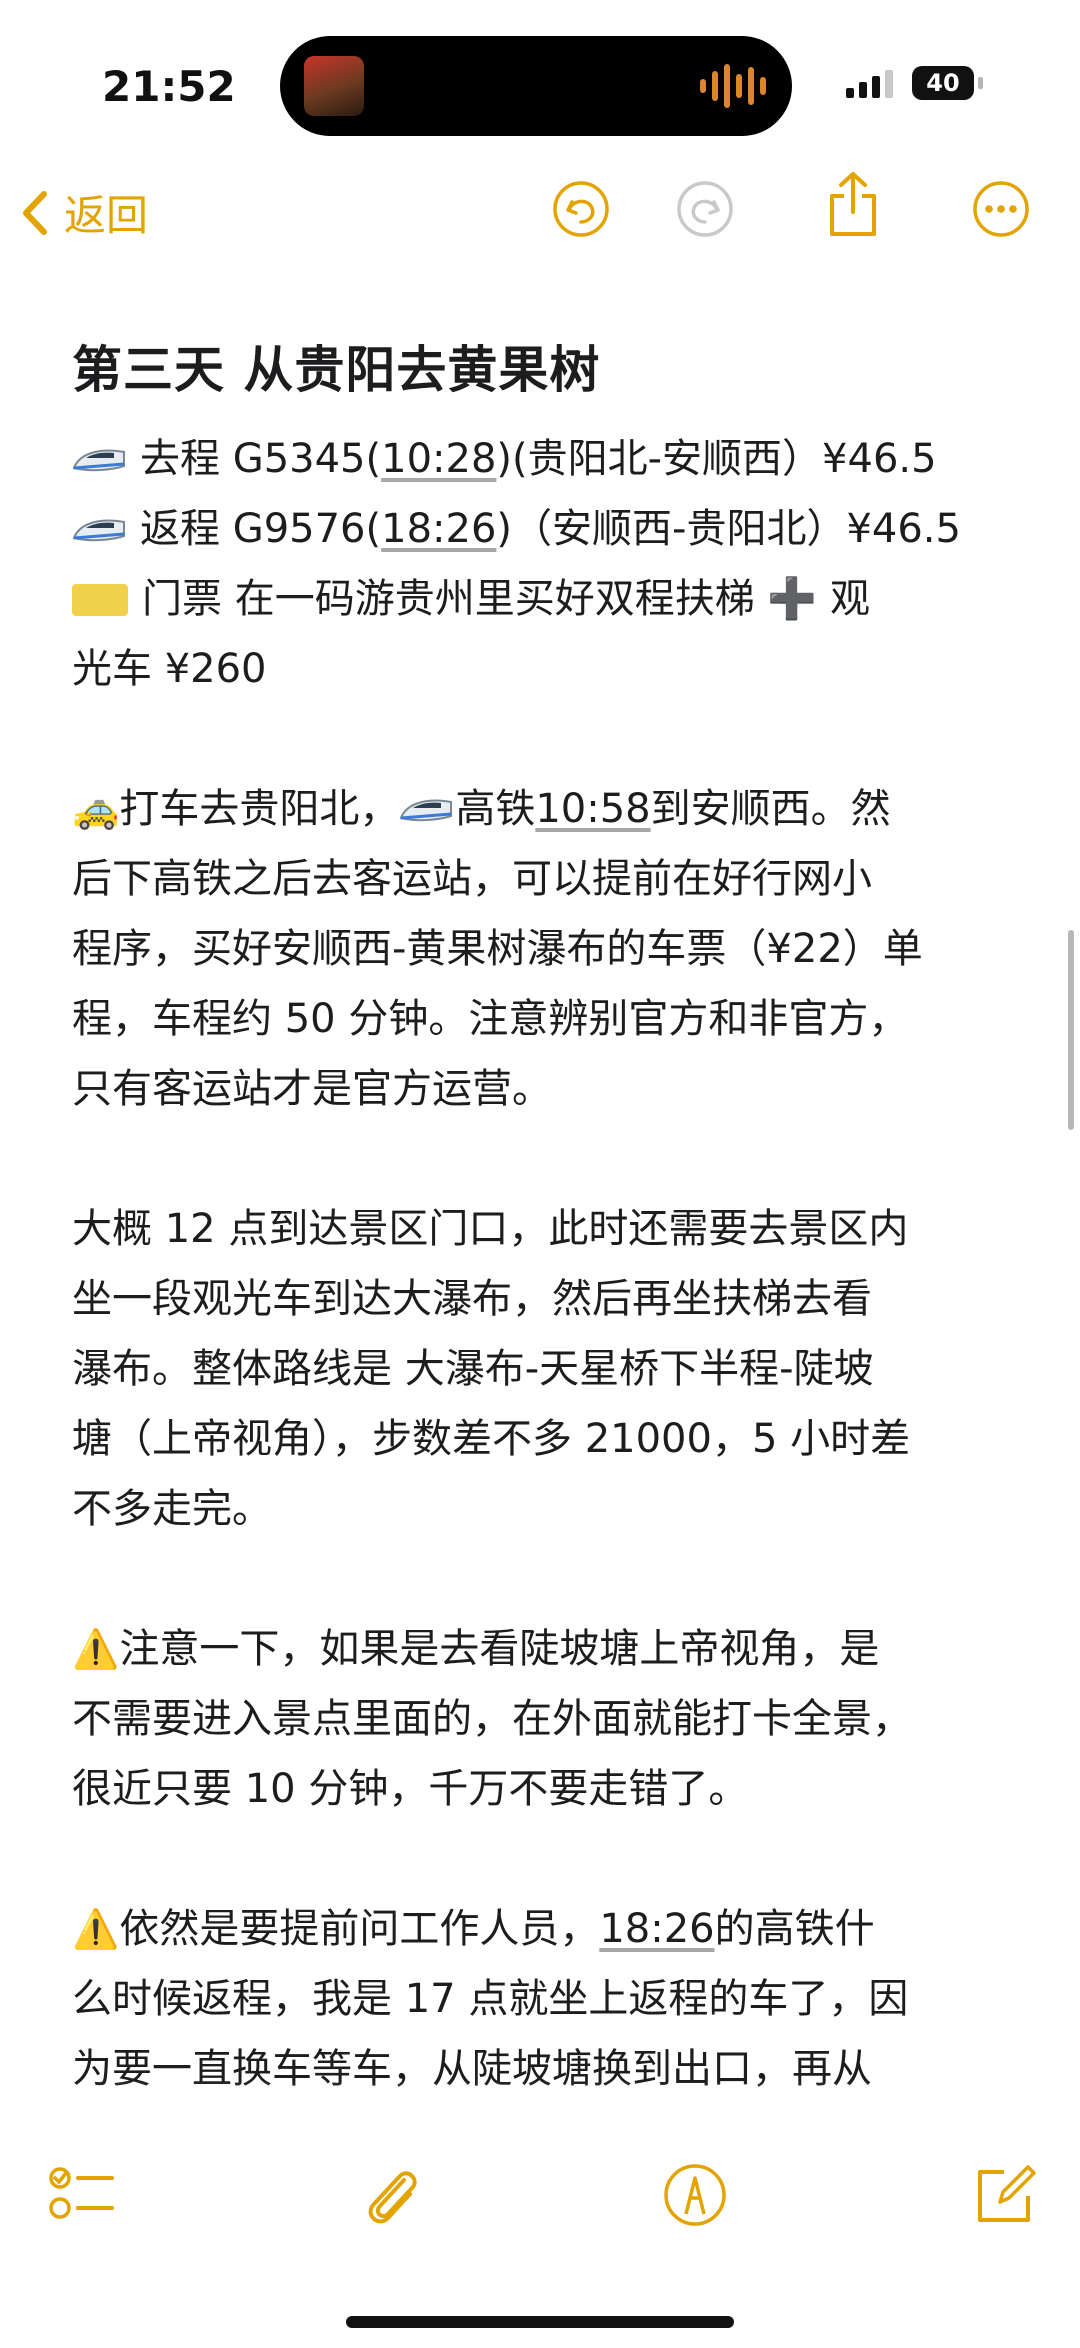  Describe the element at coordinates (172, 1509) in the screenshot. I see `paragraph-2-line-5: 不多走完。` at that location.